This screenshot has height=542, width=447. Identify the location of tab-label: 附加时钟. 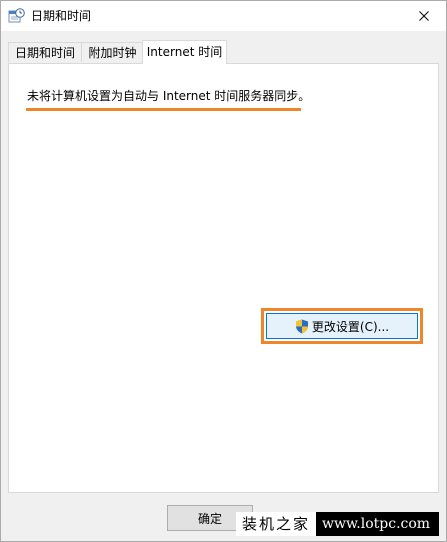
(112, 53).